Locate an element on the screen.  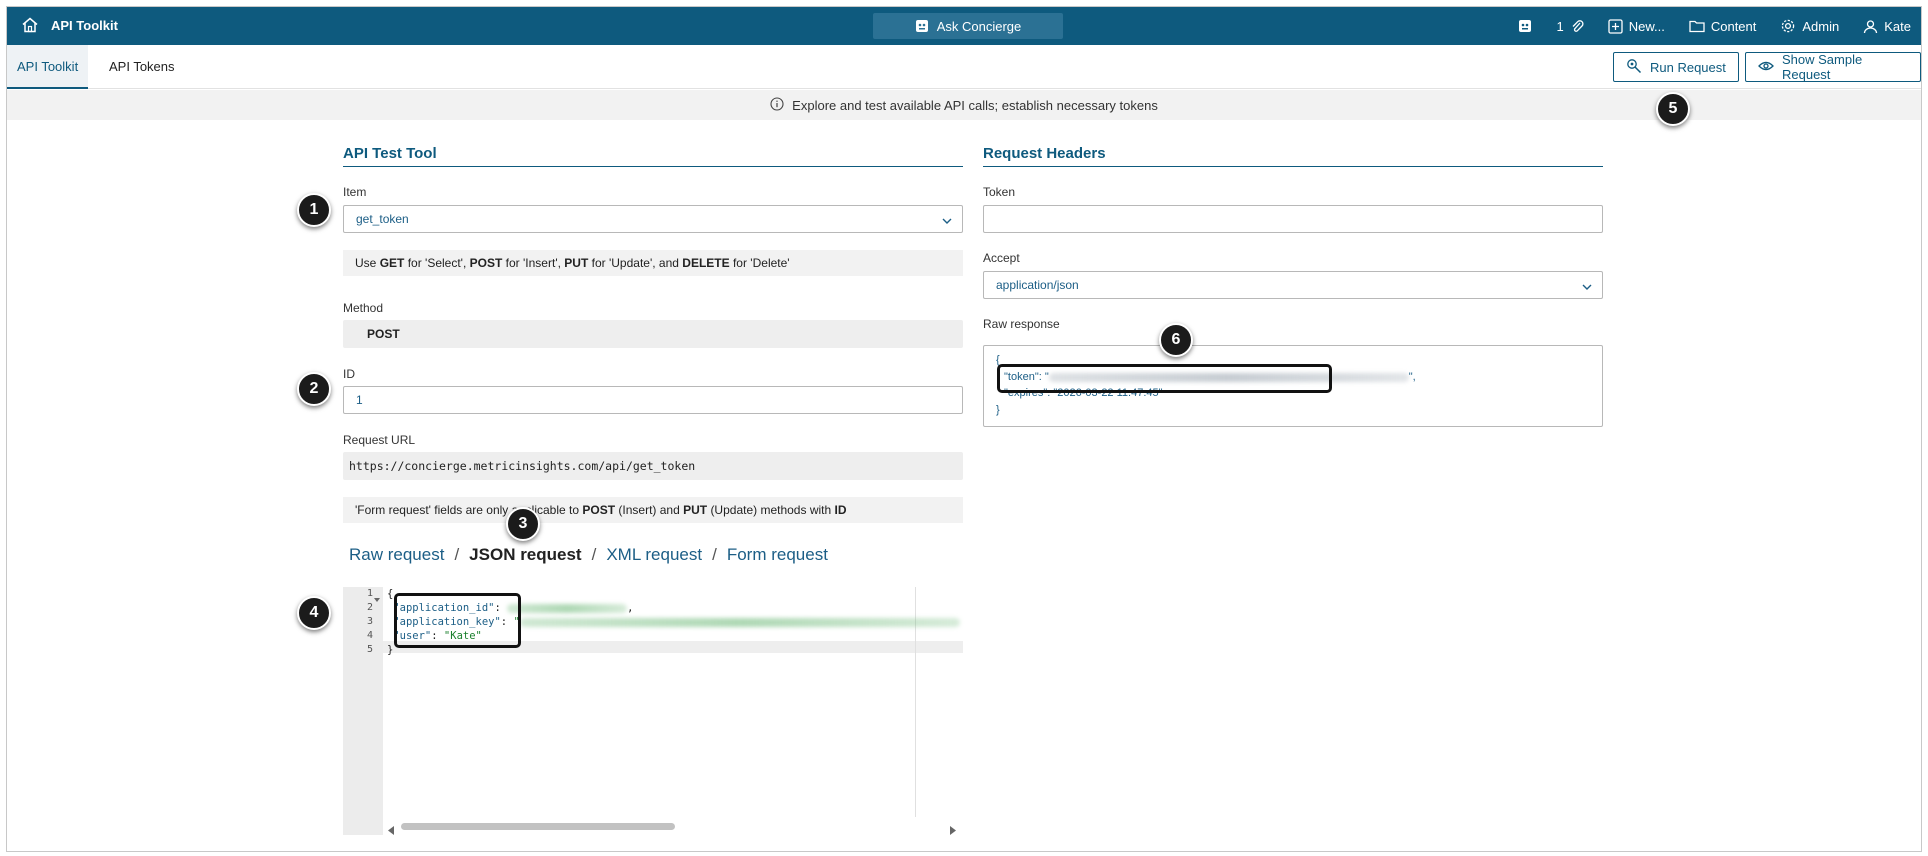
callout-badge-5: 5 is located at coordinates (1673, 109).